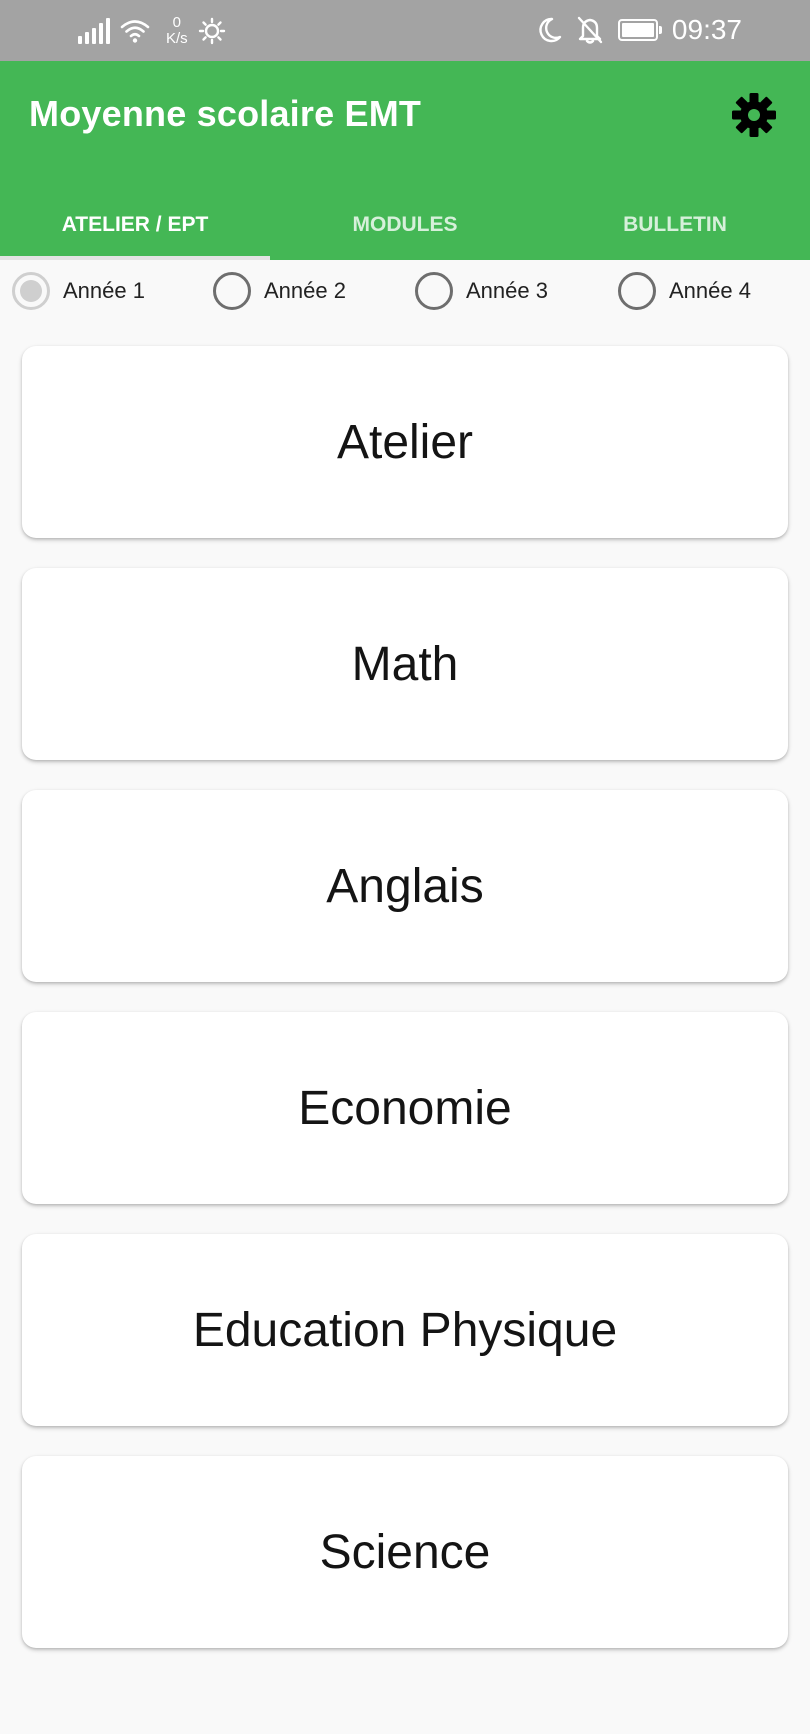 The width and height of the screenshot is (810, 1734). I want to click on subject-card-science: Science, so click(405, 1552).